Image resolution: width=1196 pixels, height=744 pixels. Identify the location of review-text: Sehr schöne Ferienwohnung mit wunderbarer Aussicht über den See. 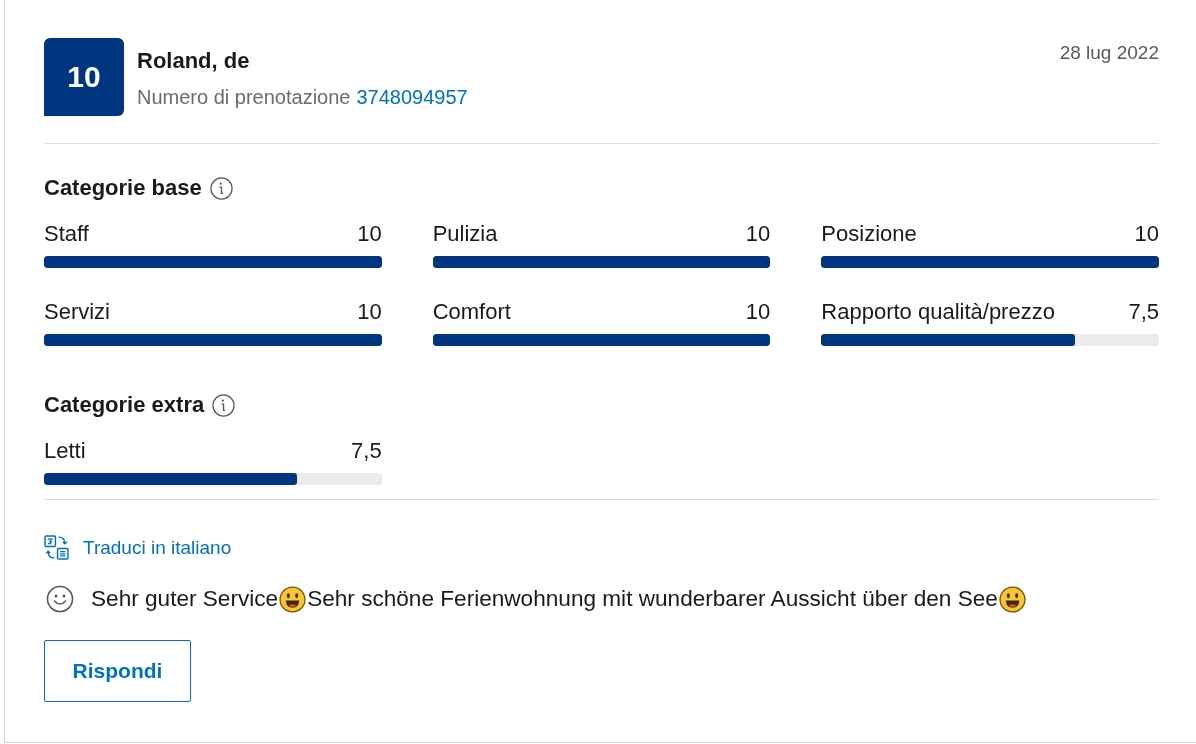
(652, 599).